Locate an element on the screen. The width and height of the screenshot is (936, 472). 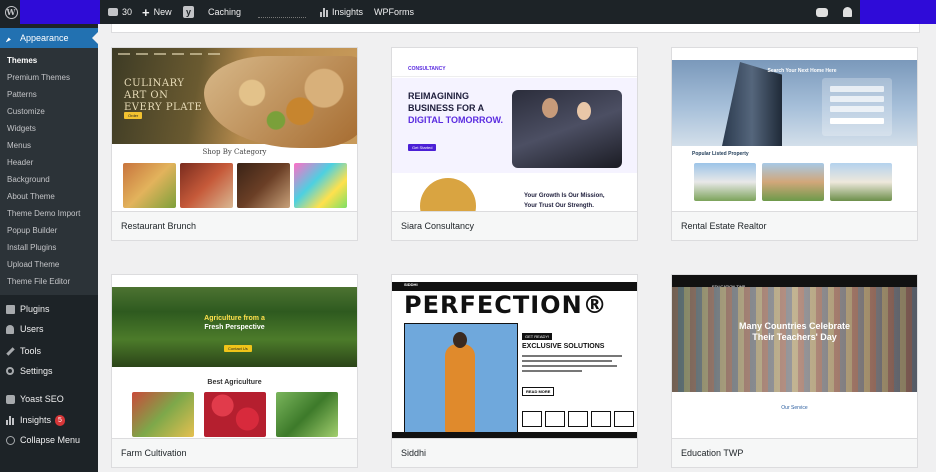
yoast-button: y is located at coordinates (188, 12).